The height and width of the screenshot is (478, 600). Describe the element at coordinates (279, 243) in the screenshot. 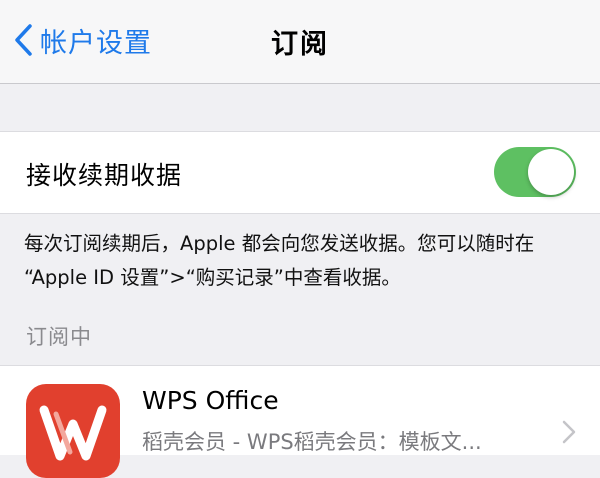

I see `footnote-line-1: 每次订阅续期后，Apple 都会向您发送收据。您可以随时在` at that location.